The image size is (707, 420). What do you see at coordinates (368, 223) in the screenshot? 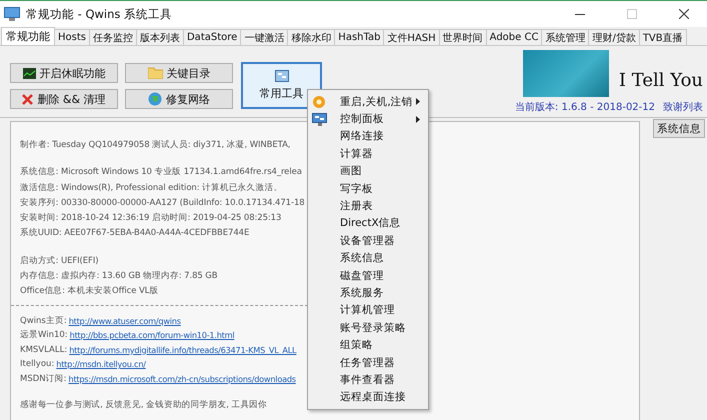
I see `menu-item: DirectX信息` at bounding box center [368, 223].